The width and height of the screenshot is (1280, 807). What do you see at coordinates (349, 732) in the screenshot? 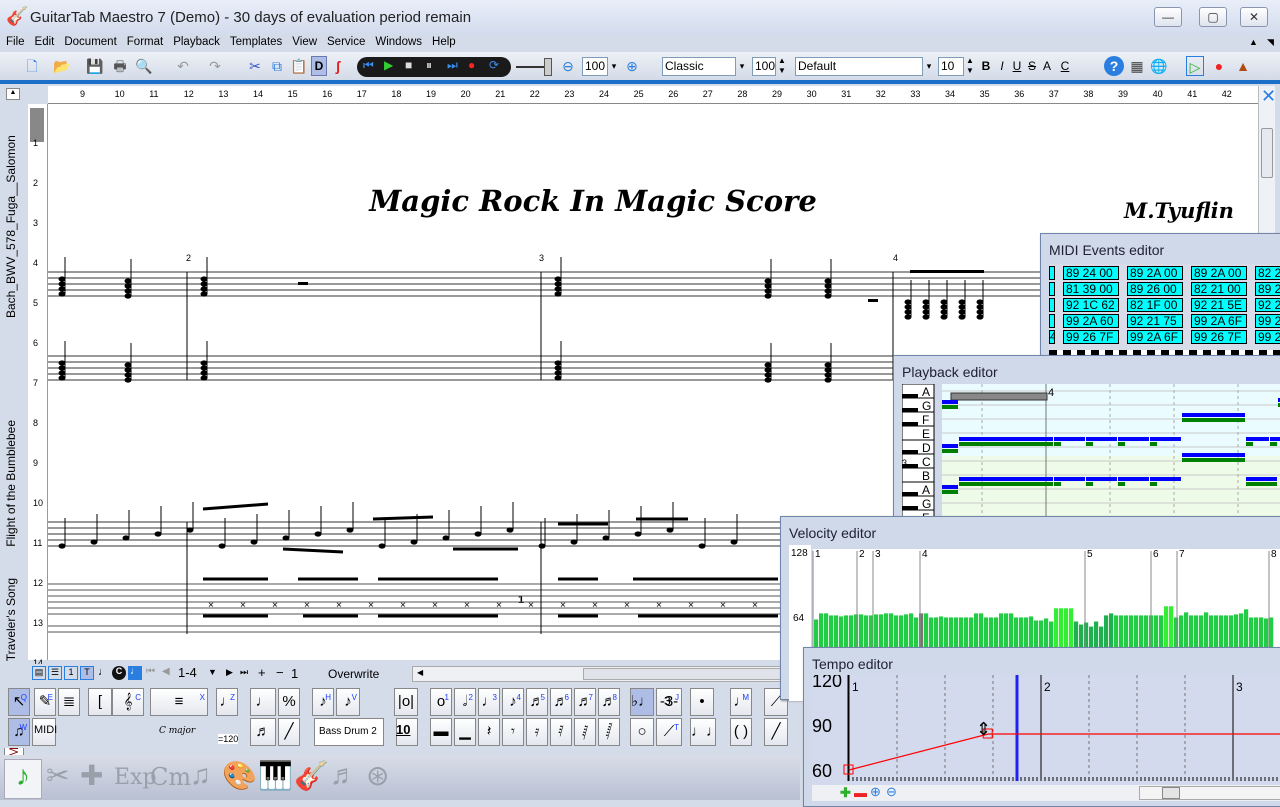
I see `instrument-select: Bass Drum 2` at bounding box center [349, 732].